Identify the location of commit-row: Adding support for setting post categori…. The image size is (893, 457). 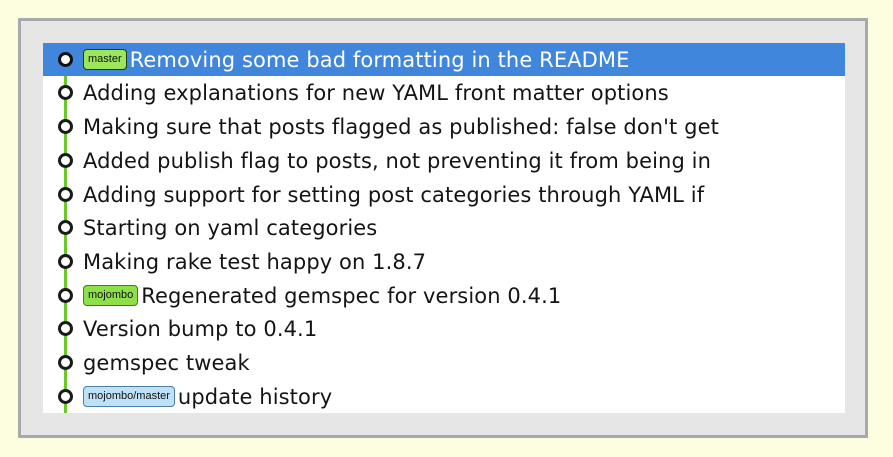
(444, 194).